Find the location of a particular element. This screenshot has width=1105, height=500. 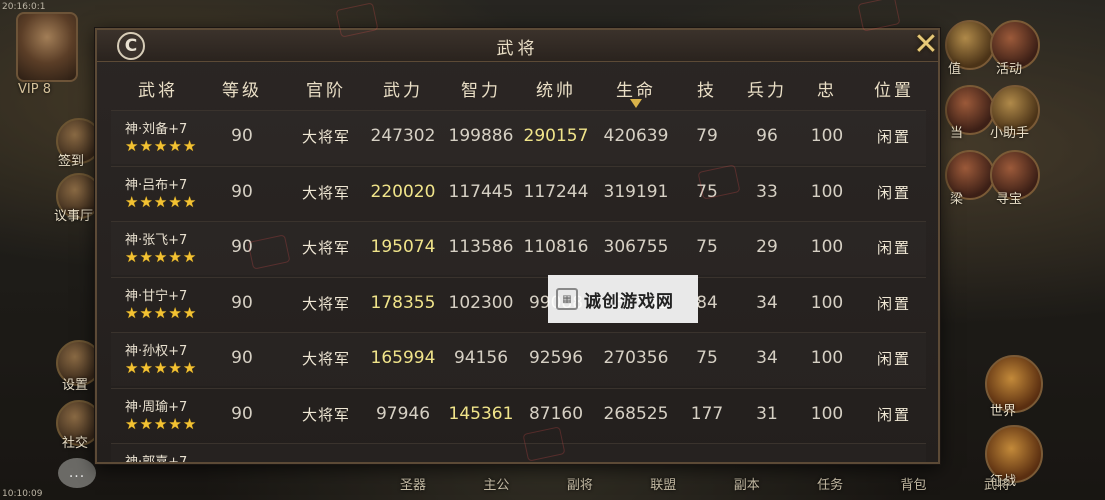

cell-intel: 117445 is located at coordinates (481, 191).